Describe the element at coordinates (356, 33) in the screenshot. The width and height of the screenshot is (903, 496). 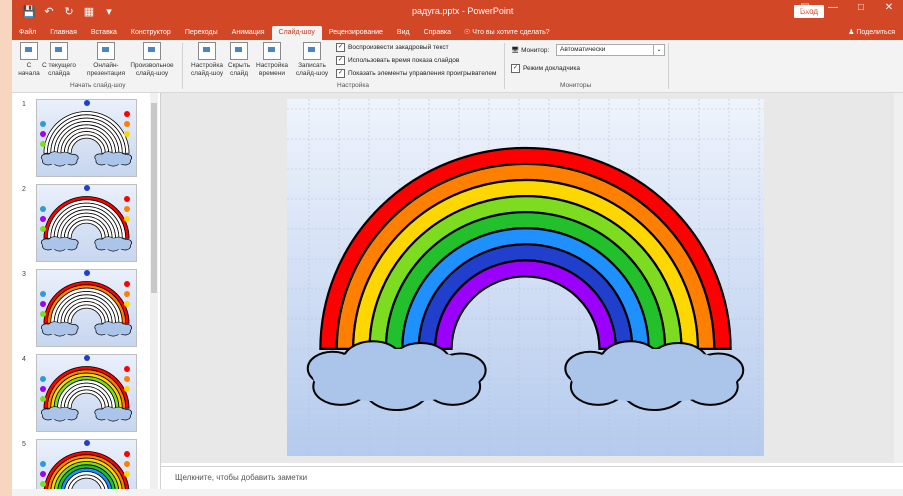
I see `tab-7: Рецензирование` at that location.